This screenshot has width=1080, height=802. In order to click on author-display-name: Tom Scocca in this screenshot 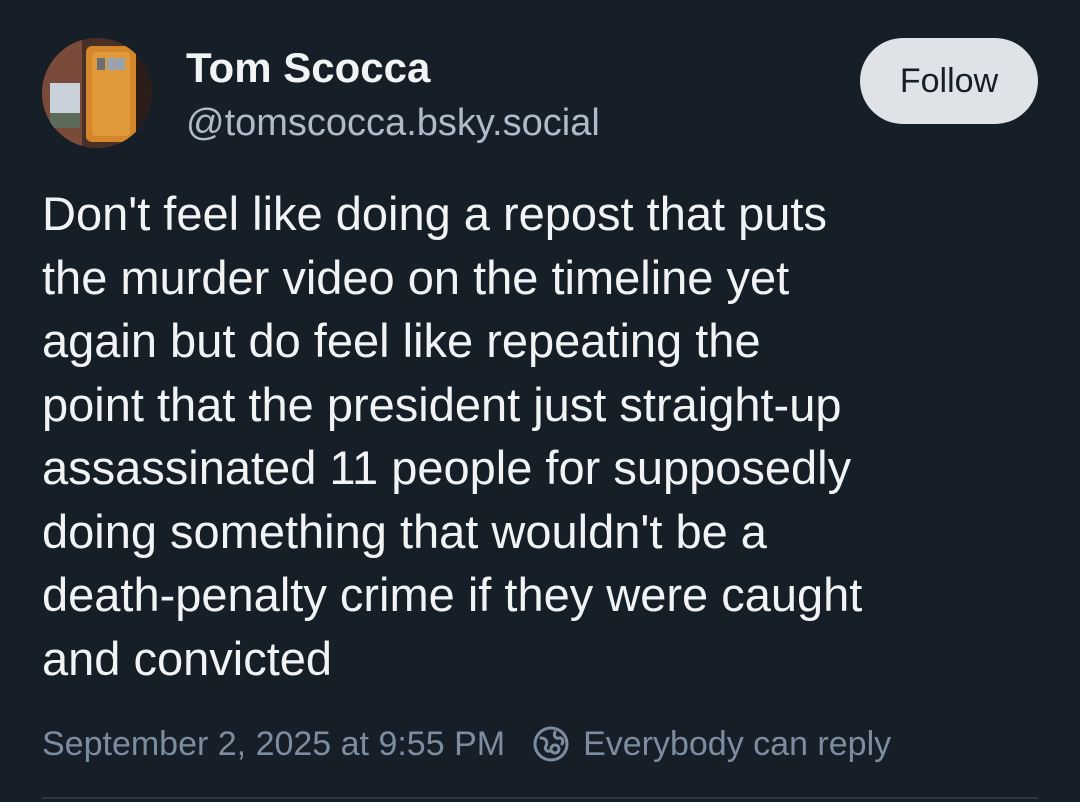, I will do `click(308, 68)`.